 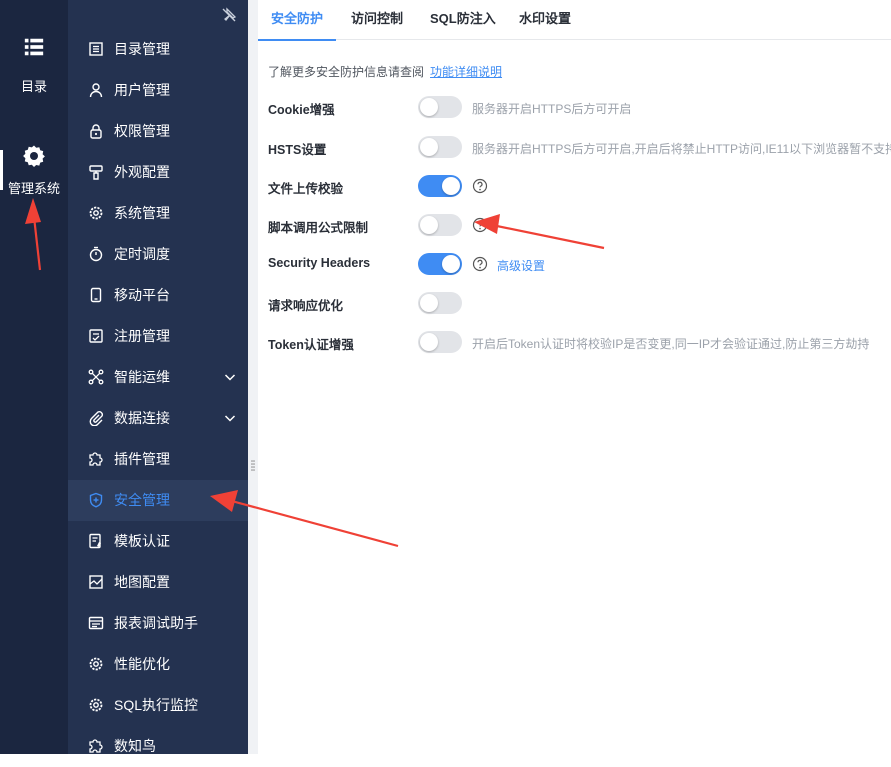 What do you see at coordinates (96, 295) in the screenshot?
I see `mobile-icon` at bounding box center [96, 295].